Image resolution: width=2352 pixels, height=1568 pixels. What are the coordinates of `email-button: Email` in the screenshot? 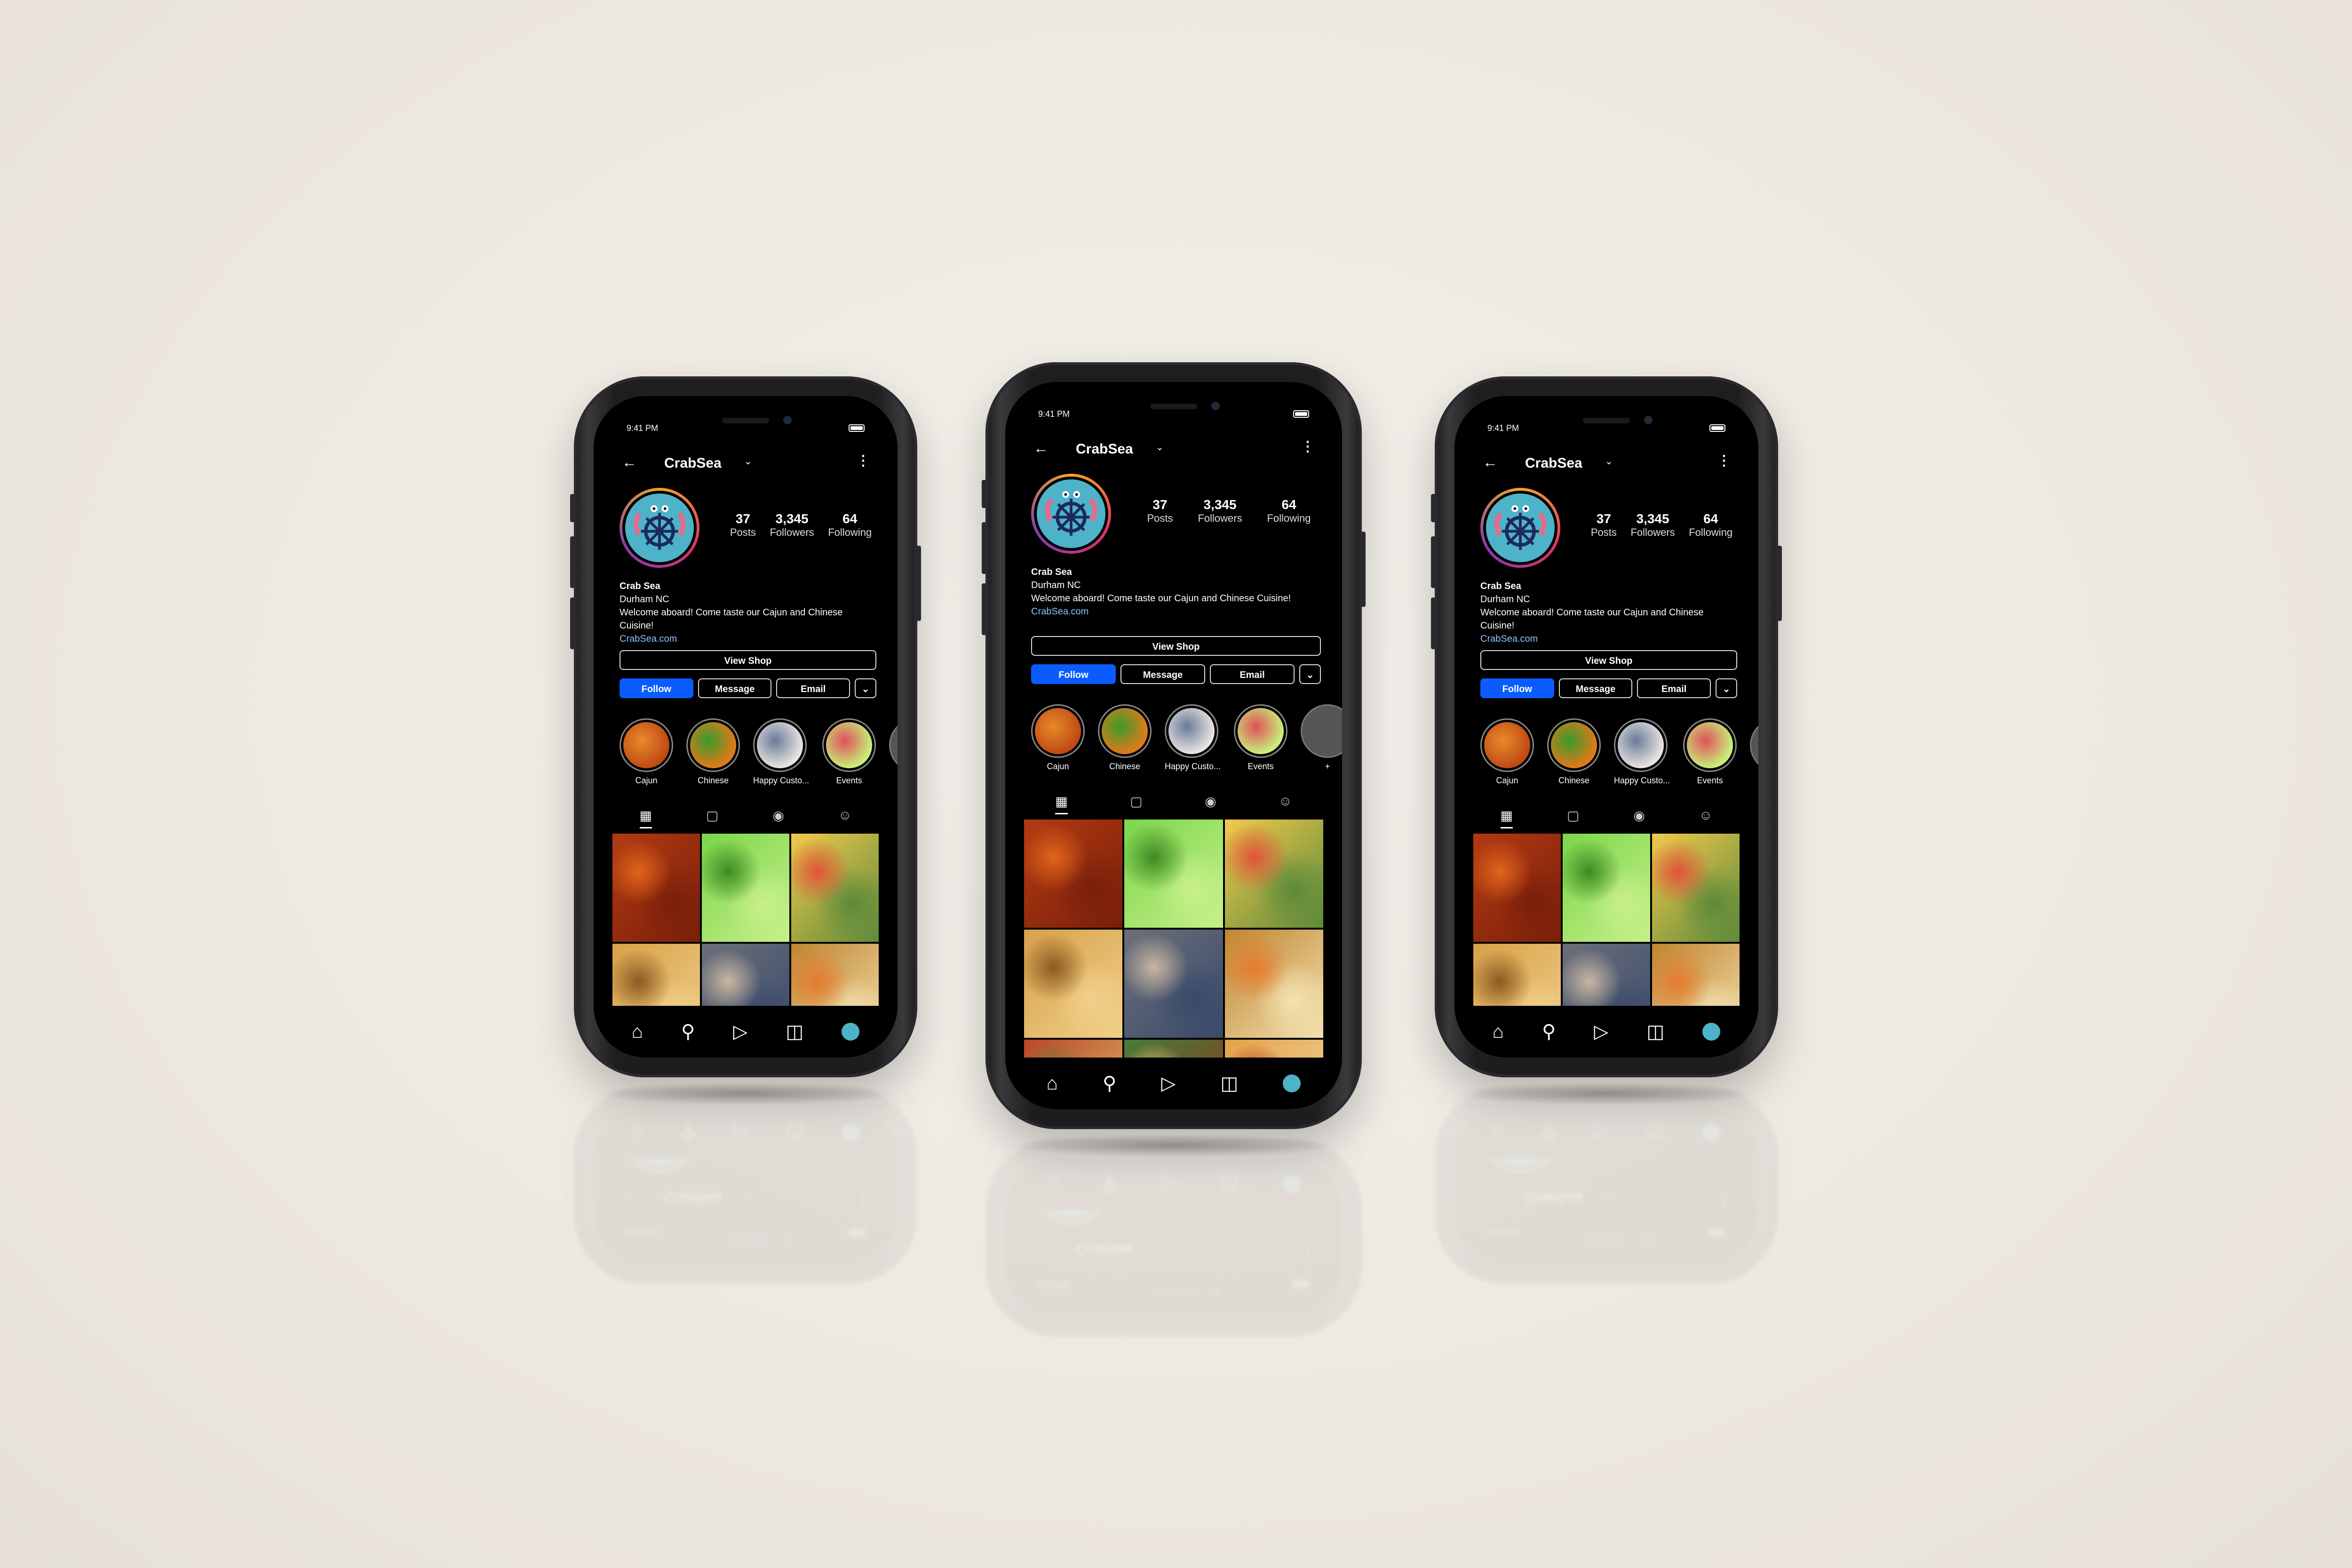 It's located at (813, 688).